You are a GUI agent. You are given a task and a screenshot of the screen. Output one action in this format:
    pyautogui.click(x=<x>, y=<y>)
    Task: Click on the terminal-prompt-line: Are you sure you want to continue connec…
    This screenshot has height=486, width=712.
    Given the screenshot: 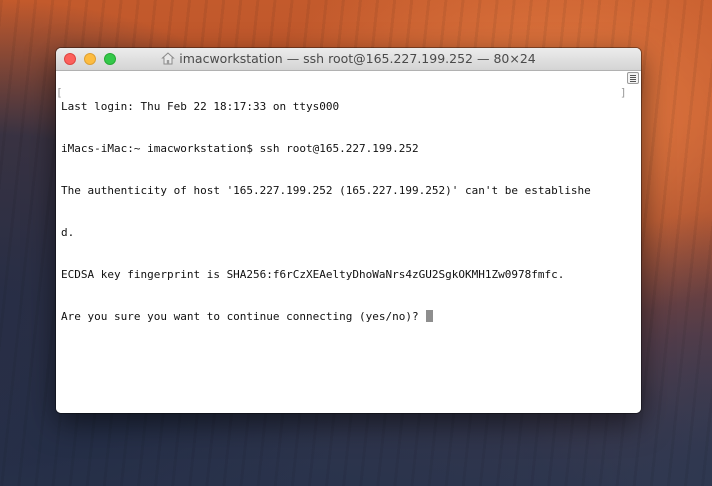 What is the action you would take?
    pyautogui.click(x=343, y=317)
    